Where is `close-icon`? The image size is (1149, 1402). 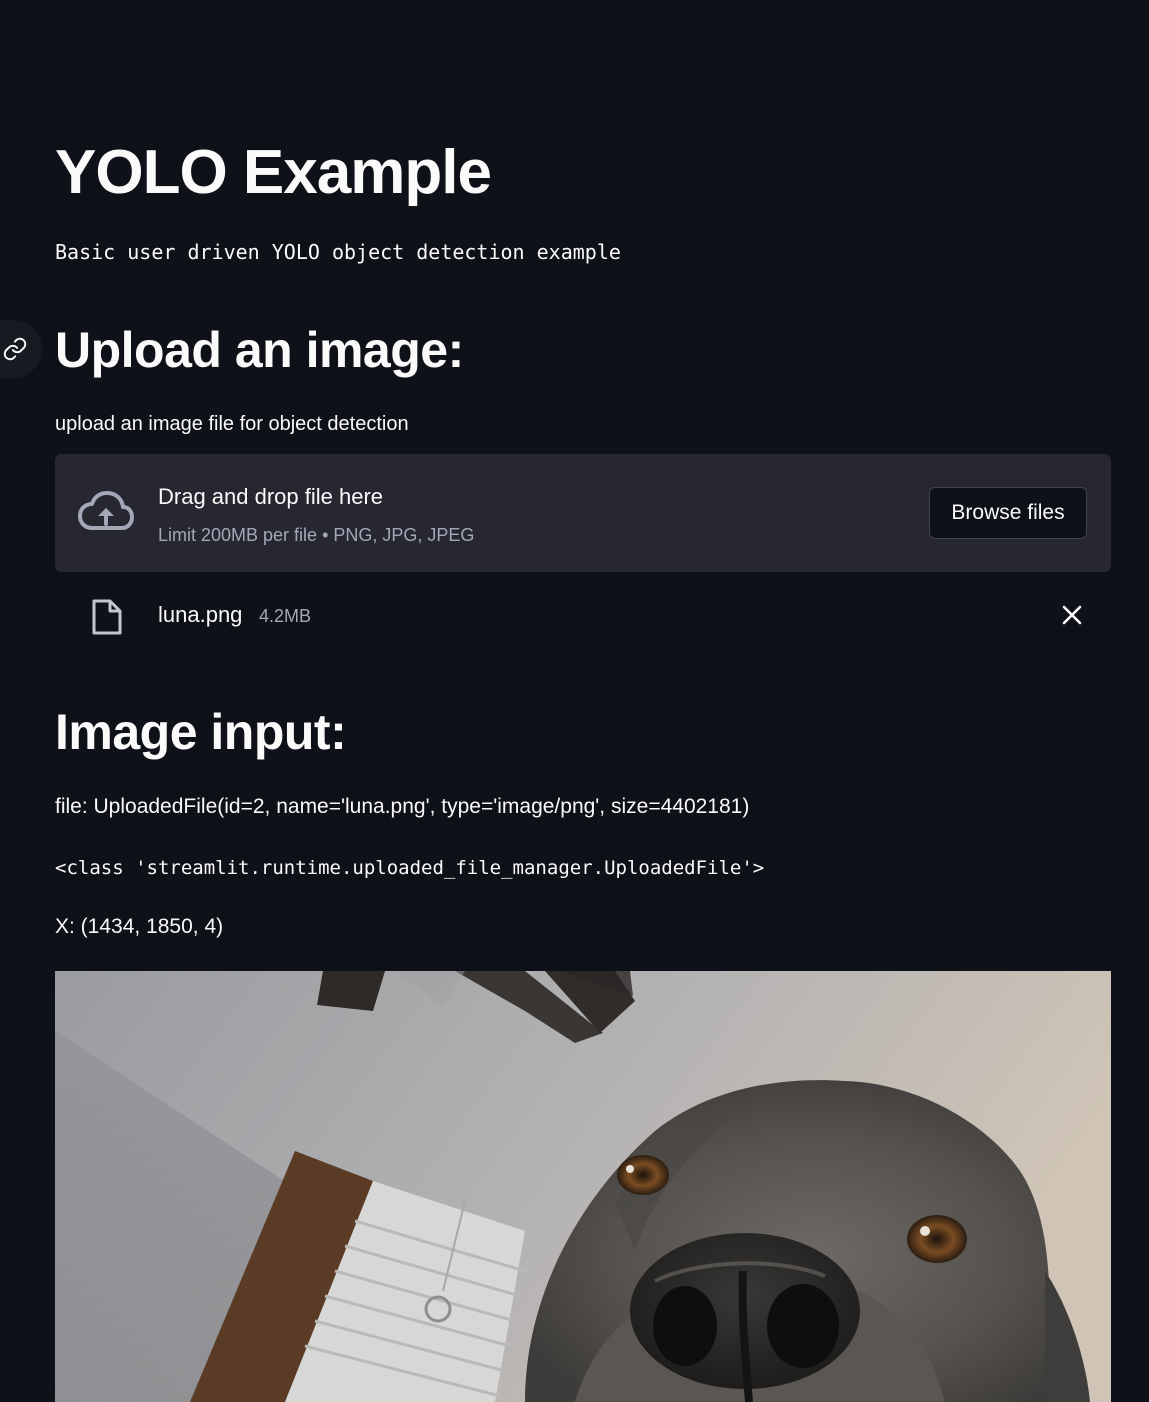
close-icon is located at coordinates (1072, 615).